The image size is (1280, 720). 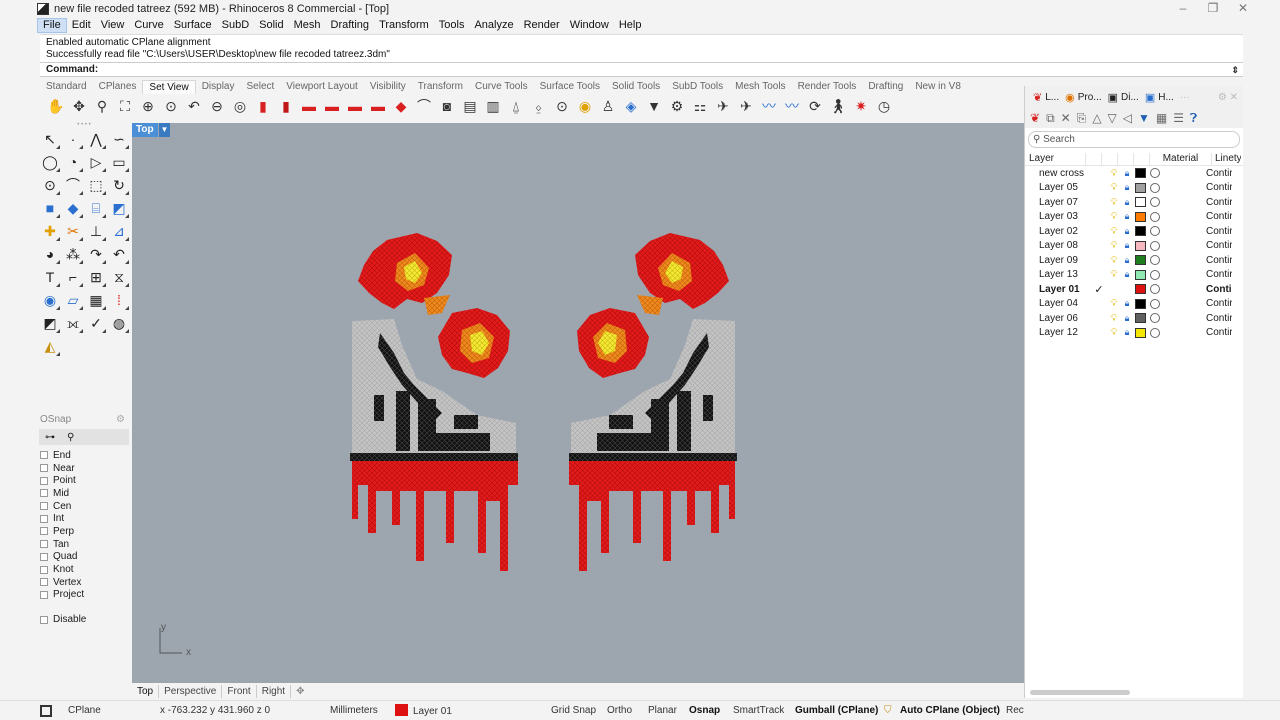 What do you see at coordinates (73, 300) in the screenshot?
I see `grid-plane-icon: ⏥` at bounding box center [73, 300].